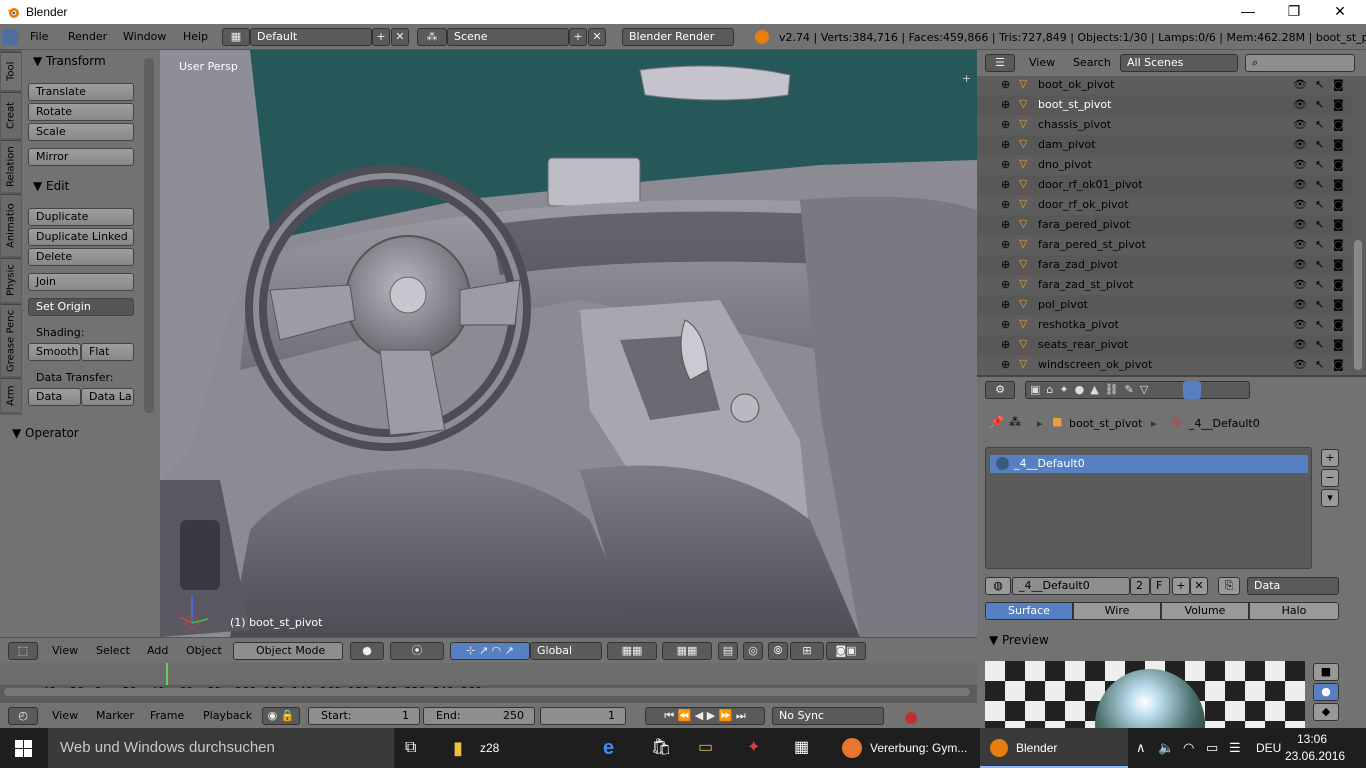 The image size is (1366, 768). I want to click on layers-icon: ▦▦, so click(632, 651).